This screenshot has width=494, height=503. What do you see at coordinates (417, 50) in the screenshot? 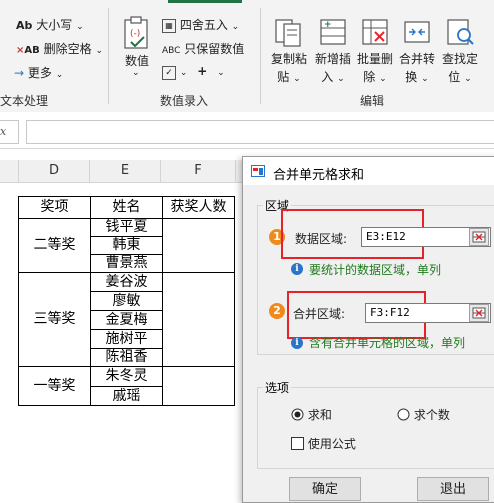
I see `merge-convert-button: 合并转 换 ⌄` at bounding box center [417, 50].